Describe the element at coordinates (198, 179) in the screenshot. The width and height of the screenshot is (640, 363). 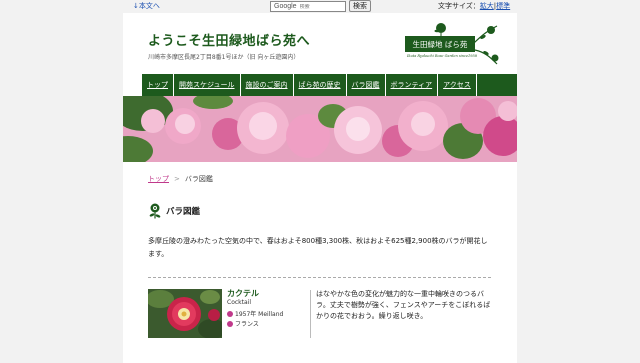
I see `breadcrumb-current: バラ図鑑` at that location.